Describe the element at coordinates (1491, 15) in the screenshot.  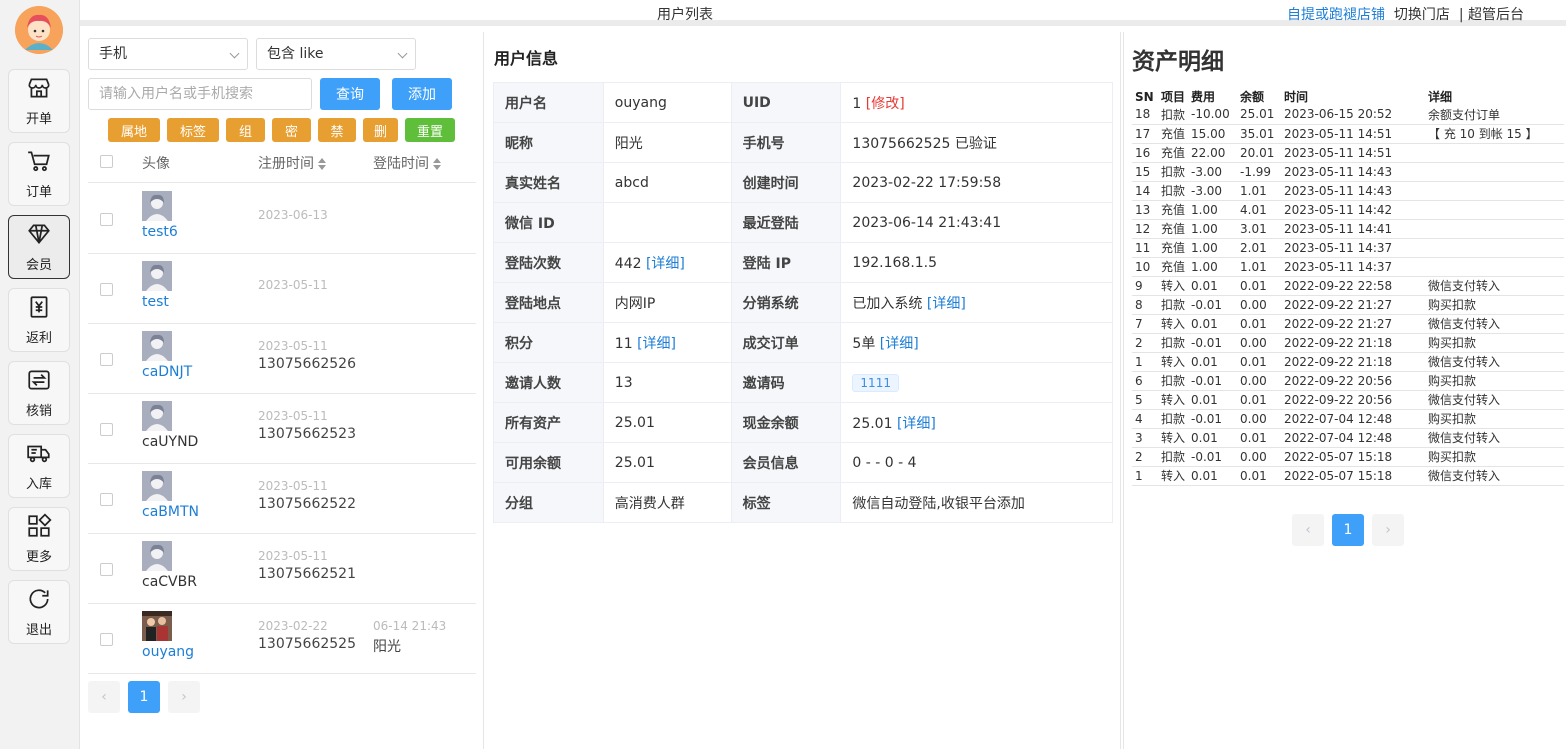
I see `admin-link: | 超管后台` at that location.